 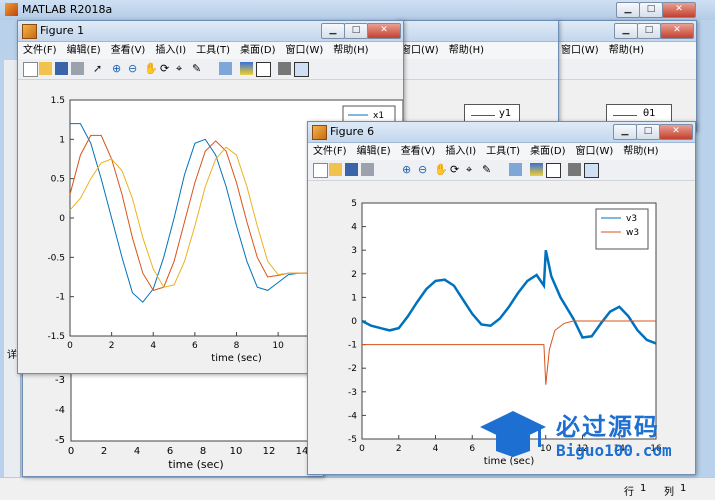 I want to click on figure6-ytick-label: 4, so click(x=354, y=228).